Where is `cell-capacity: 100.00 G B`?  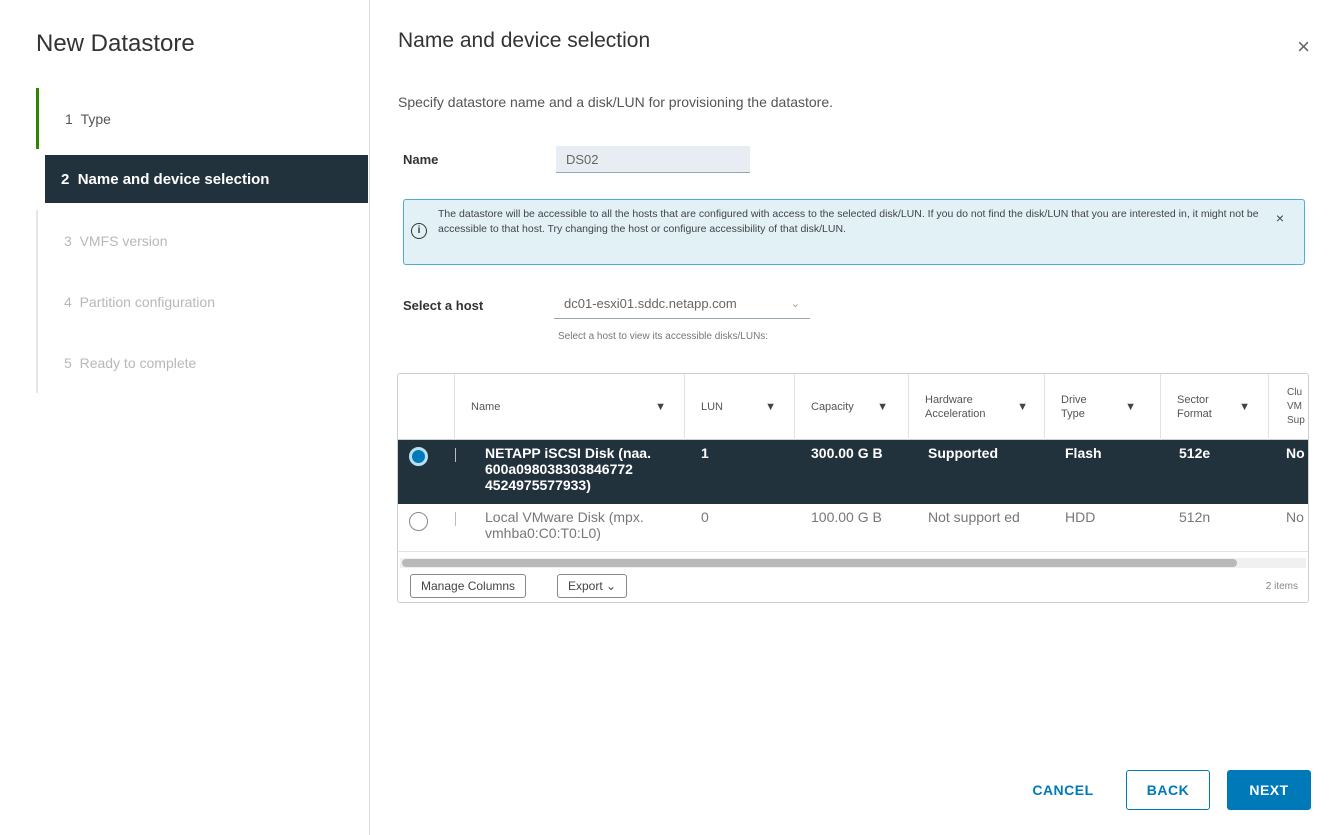 cell-capacity: 100.00 G B is located at coordinates (846, 517).